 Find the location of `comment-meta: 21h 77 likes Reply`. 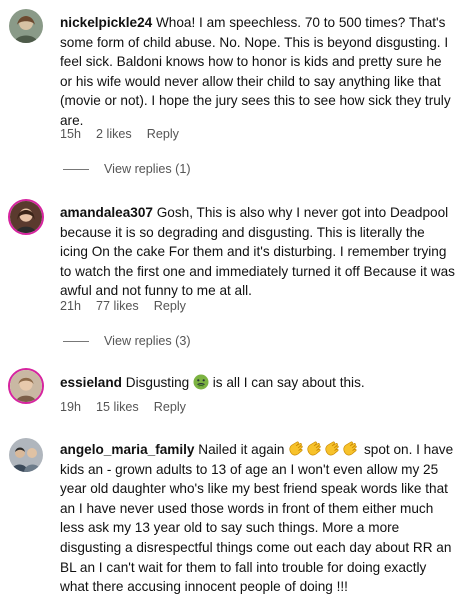

comment-meta: 21h 77 likes Reply is located at coordinates (123, 306).